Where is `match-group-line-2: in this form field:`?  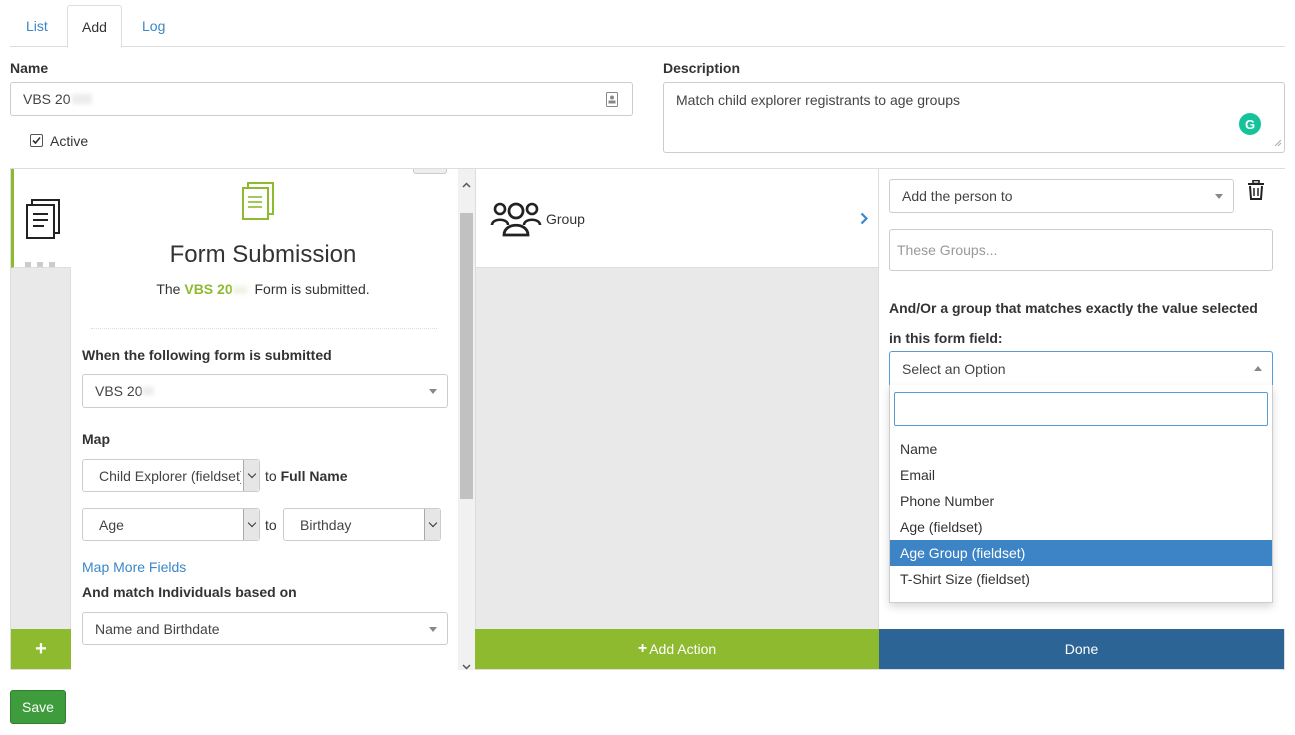
match-group-line-2: in this form field: is located at coordinates (946, 338).